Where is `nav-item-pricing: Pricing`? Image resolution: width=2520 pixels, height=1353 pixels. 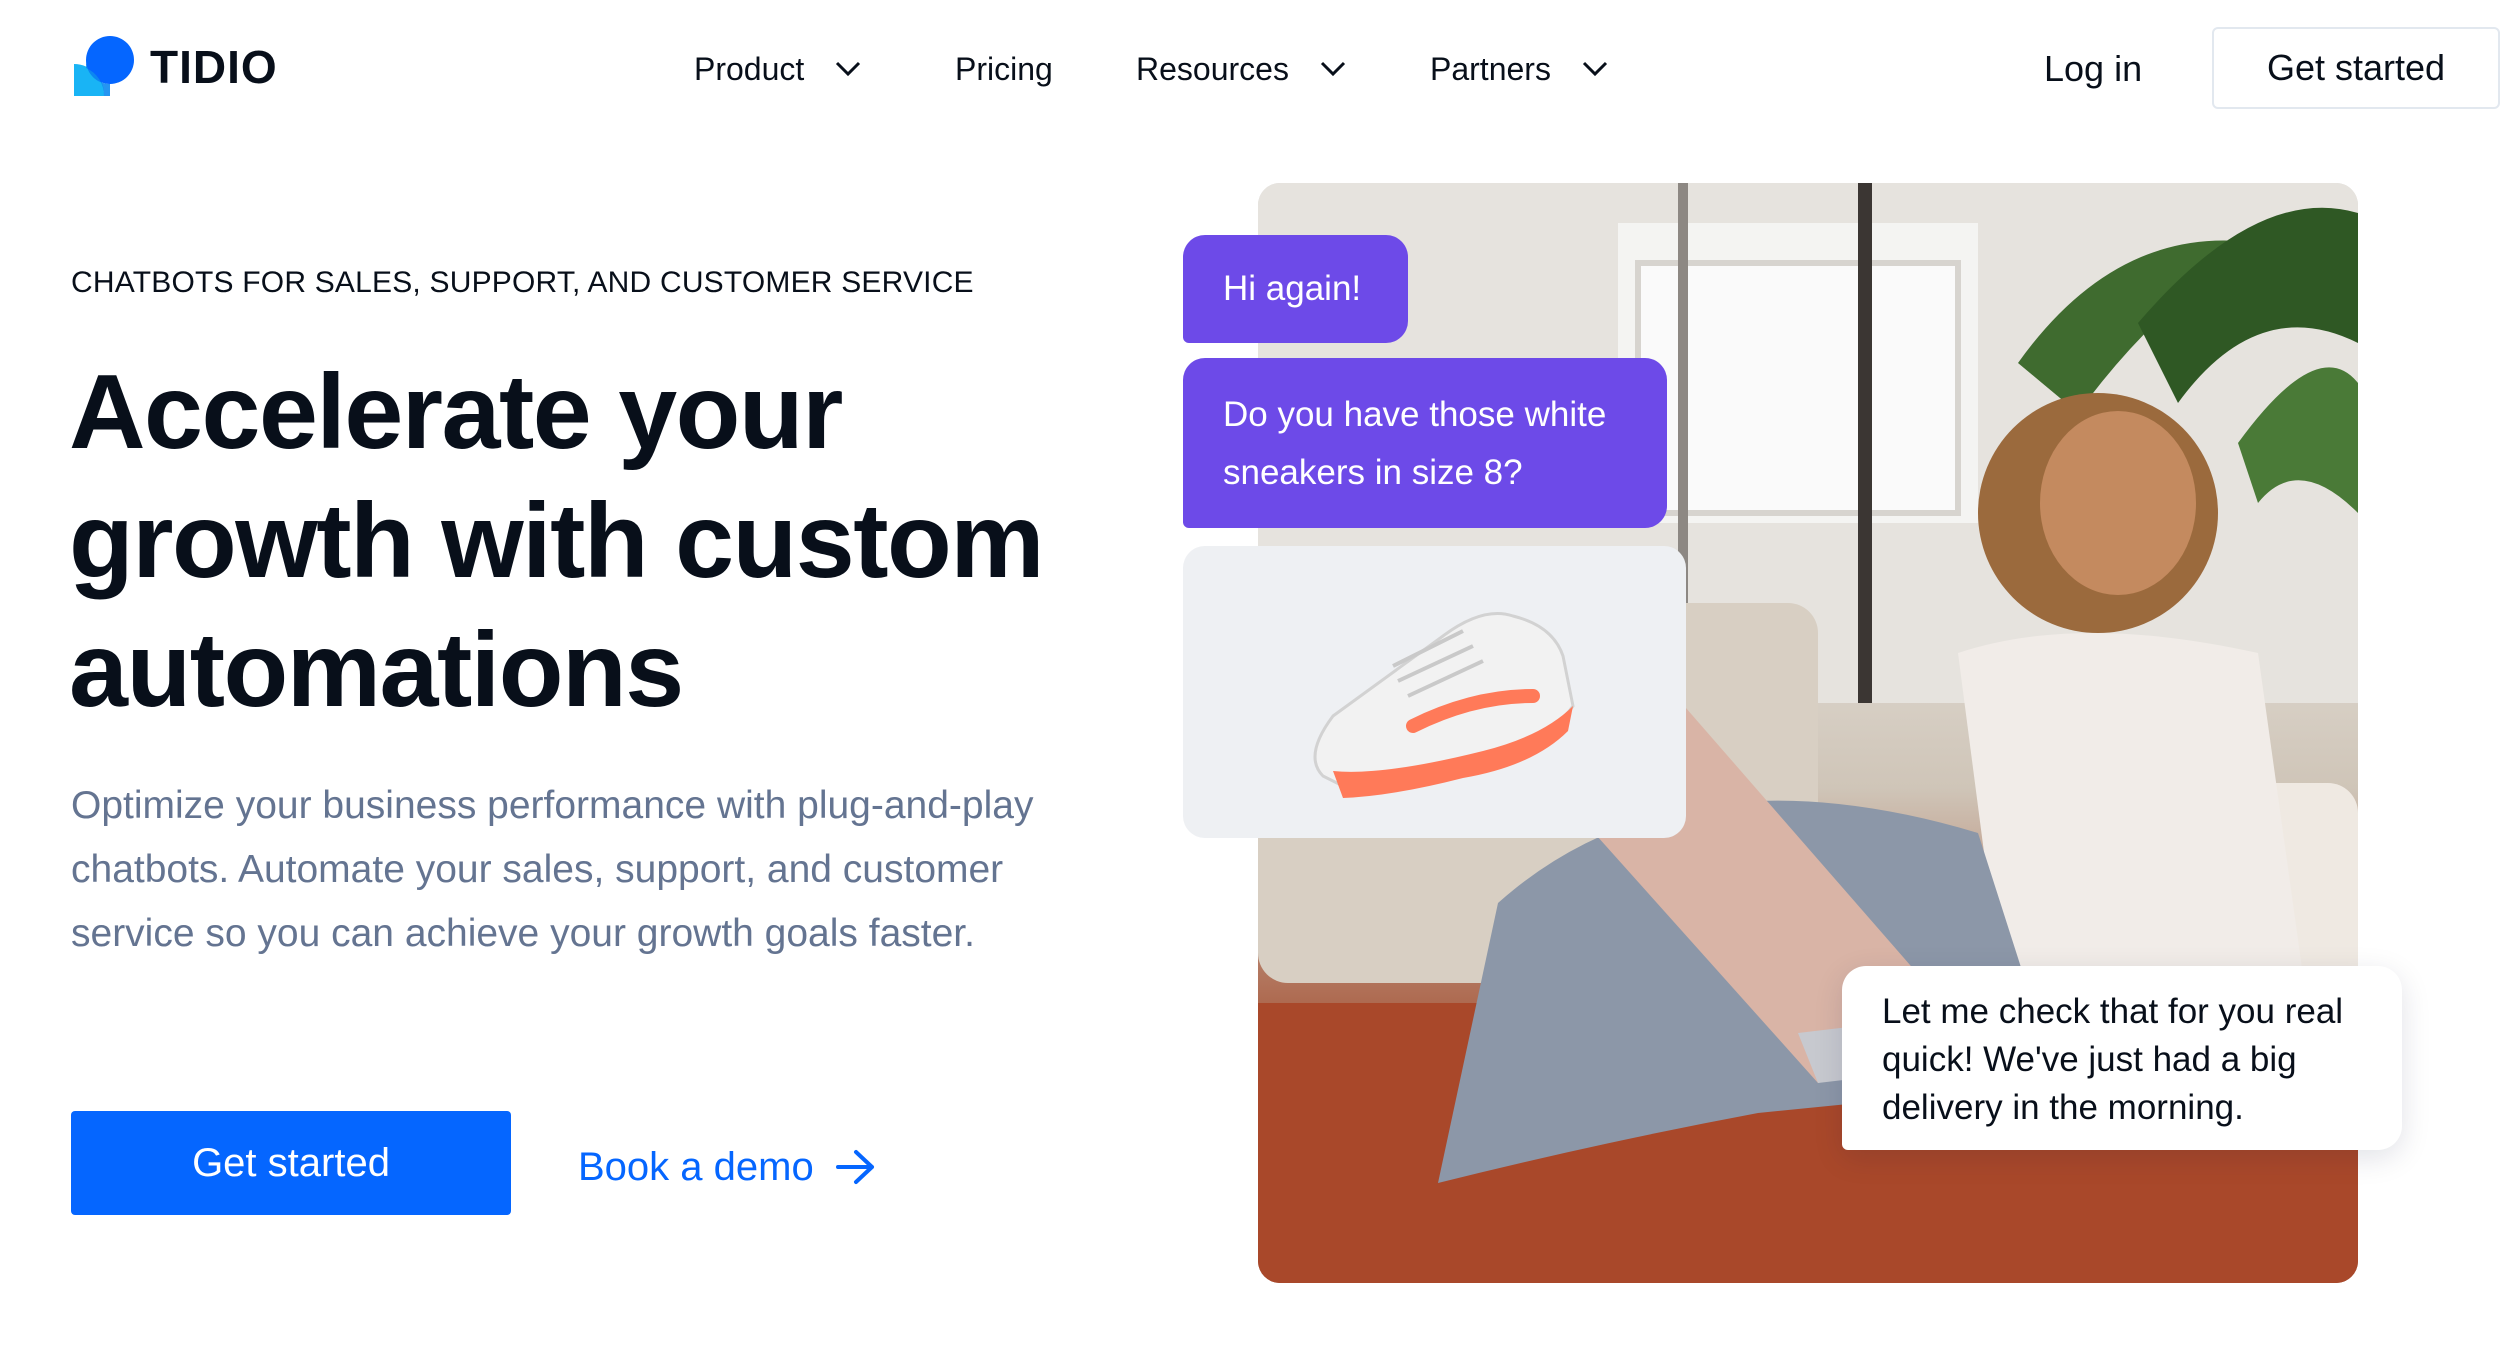
nav-item-pricing: Pricing is located at coordinates (1004, 69).